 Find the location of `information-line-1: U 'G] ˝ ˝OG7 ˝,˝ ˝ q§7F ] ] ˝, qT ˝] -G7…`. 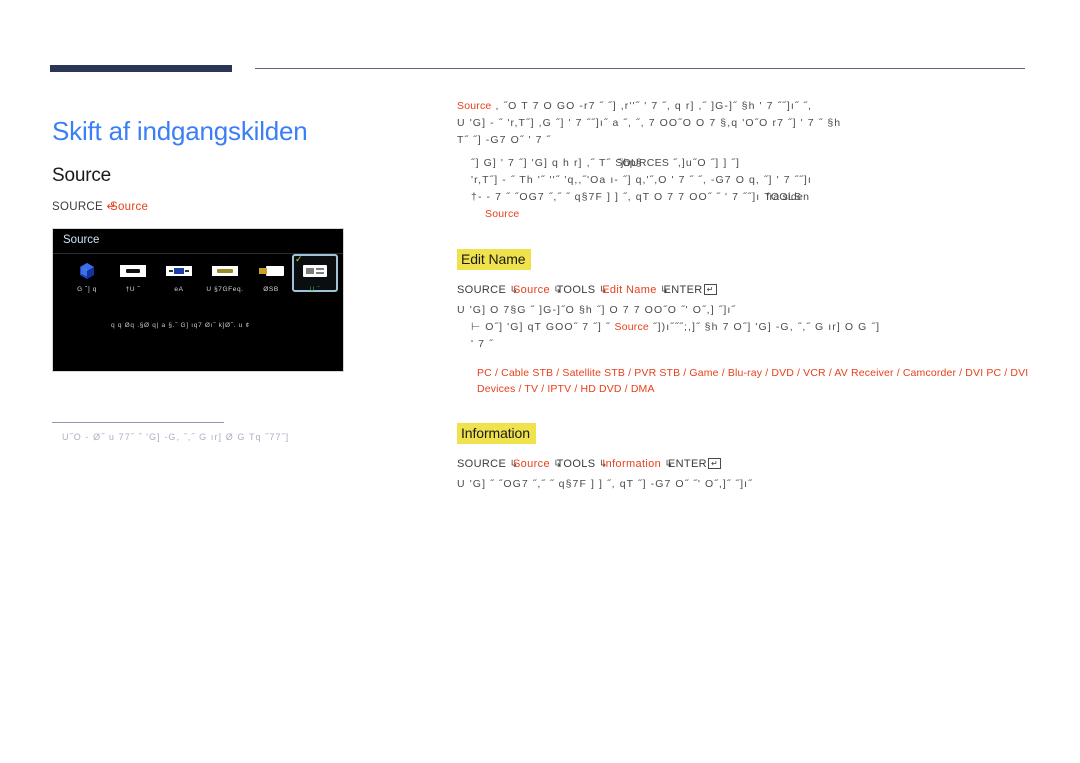

information-line-1: U 'G] ˝ ˝OG7 ˝,˝ ˝ q§7F ] ] ˝, qT ˝] -G7… is located at coordinates (605, 484).